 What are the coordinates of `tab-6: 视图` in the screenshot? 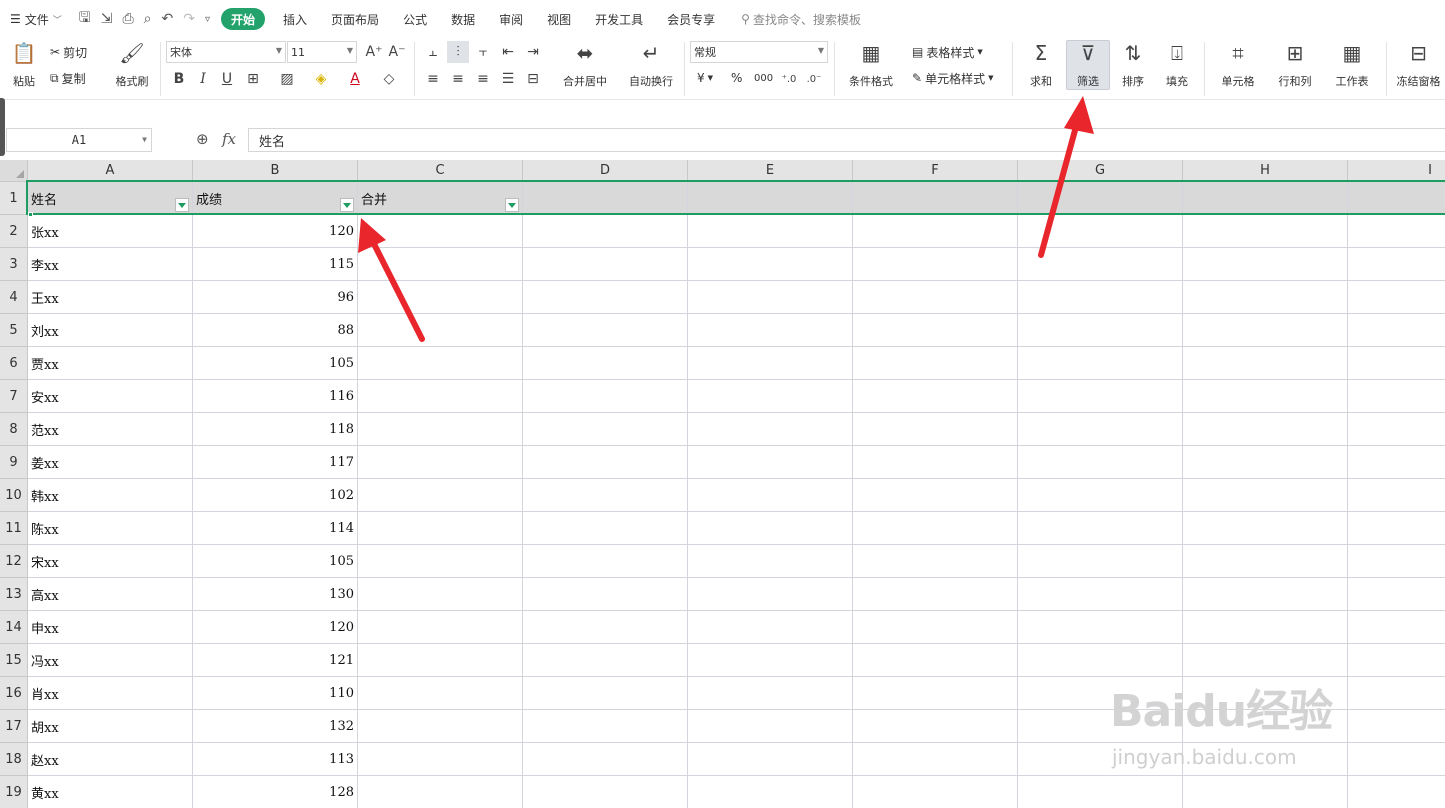 It's located at (559, 19).